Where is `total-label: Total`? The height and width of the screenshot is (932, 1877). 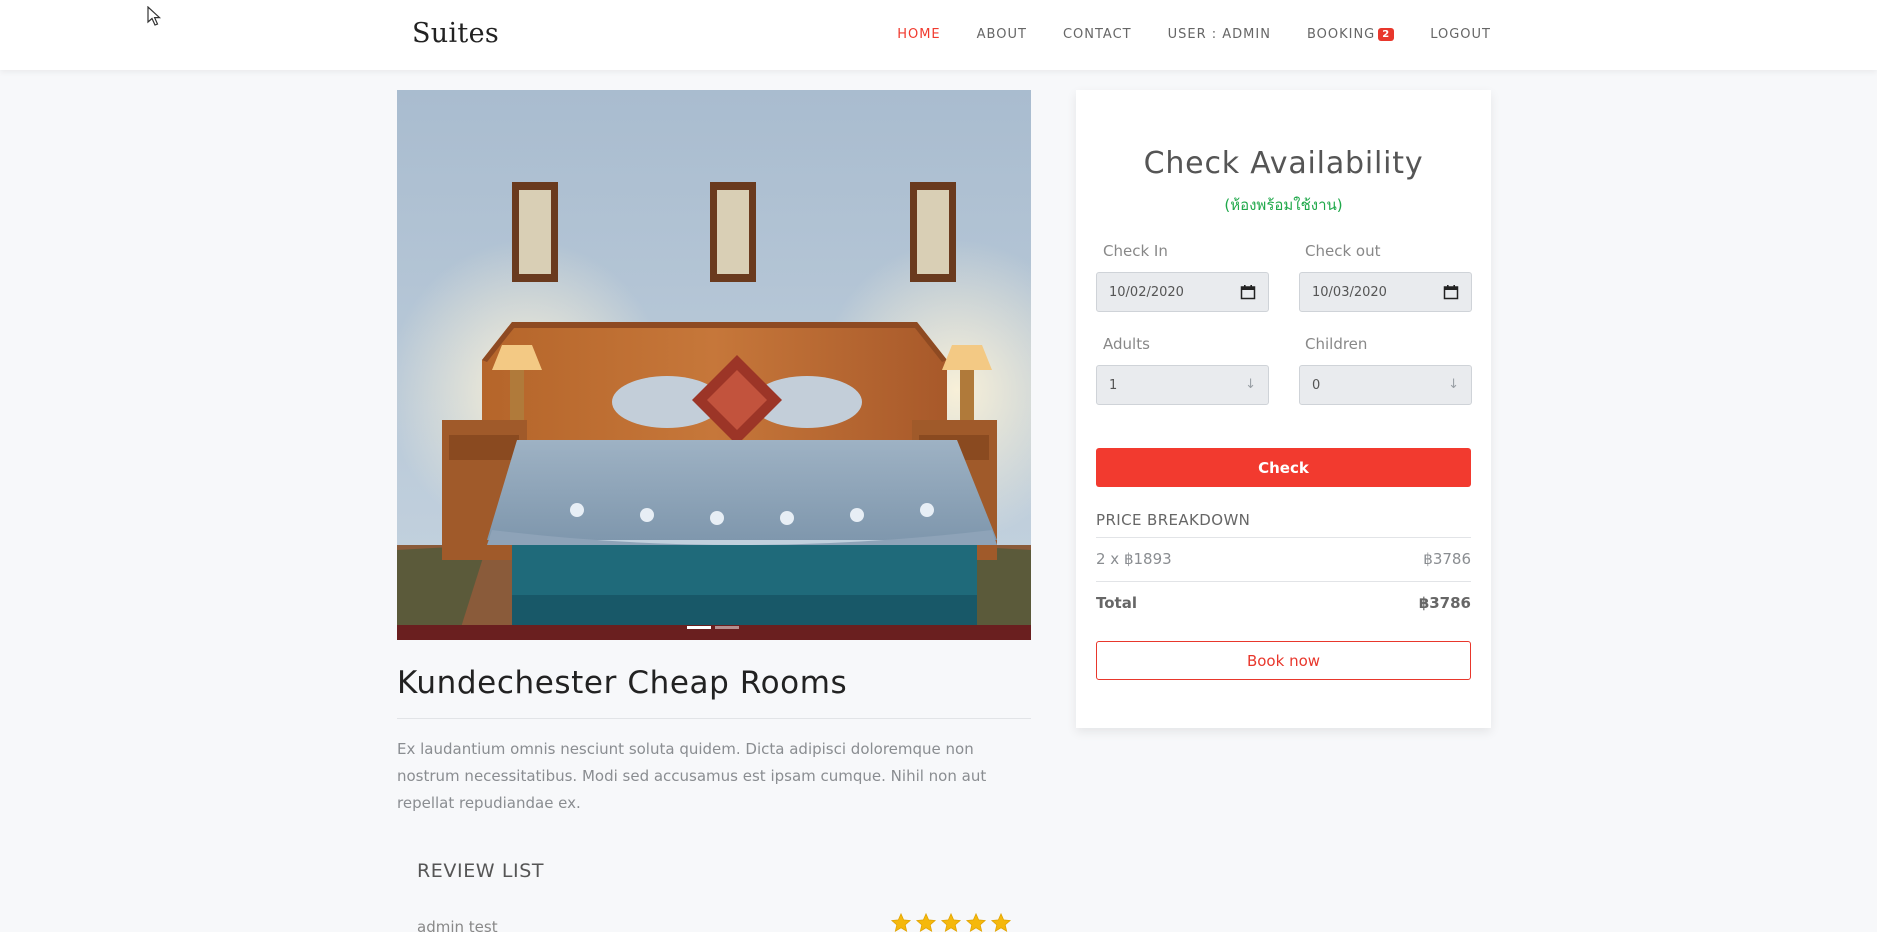 total-label: Total is located at coordinates (1116, 603).